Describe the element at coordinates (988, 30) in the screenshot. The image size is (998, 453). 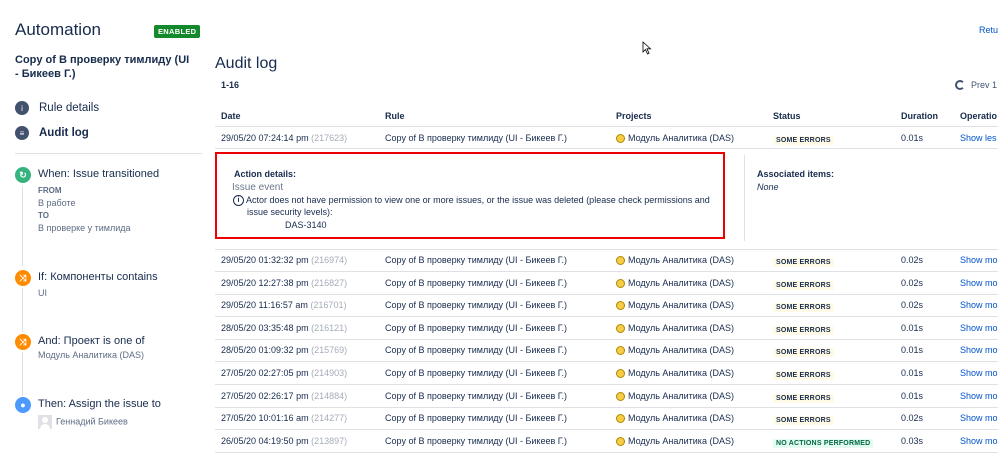
I see `return-link: Retu` at that location.